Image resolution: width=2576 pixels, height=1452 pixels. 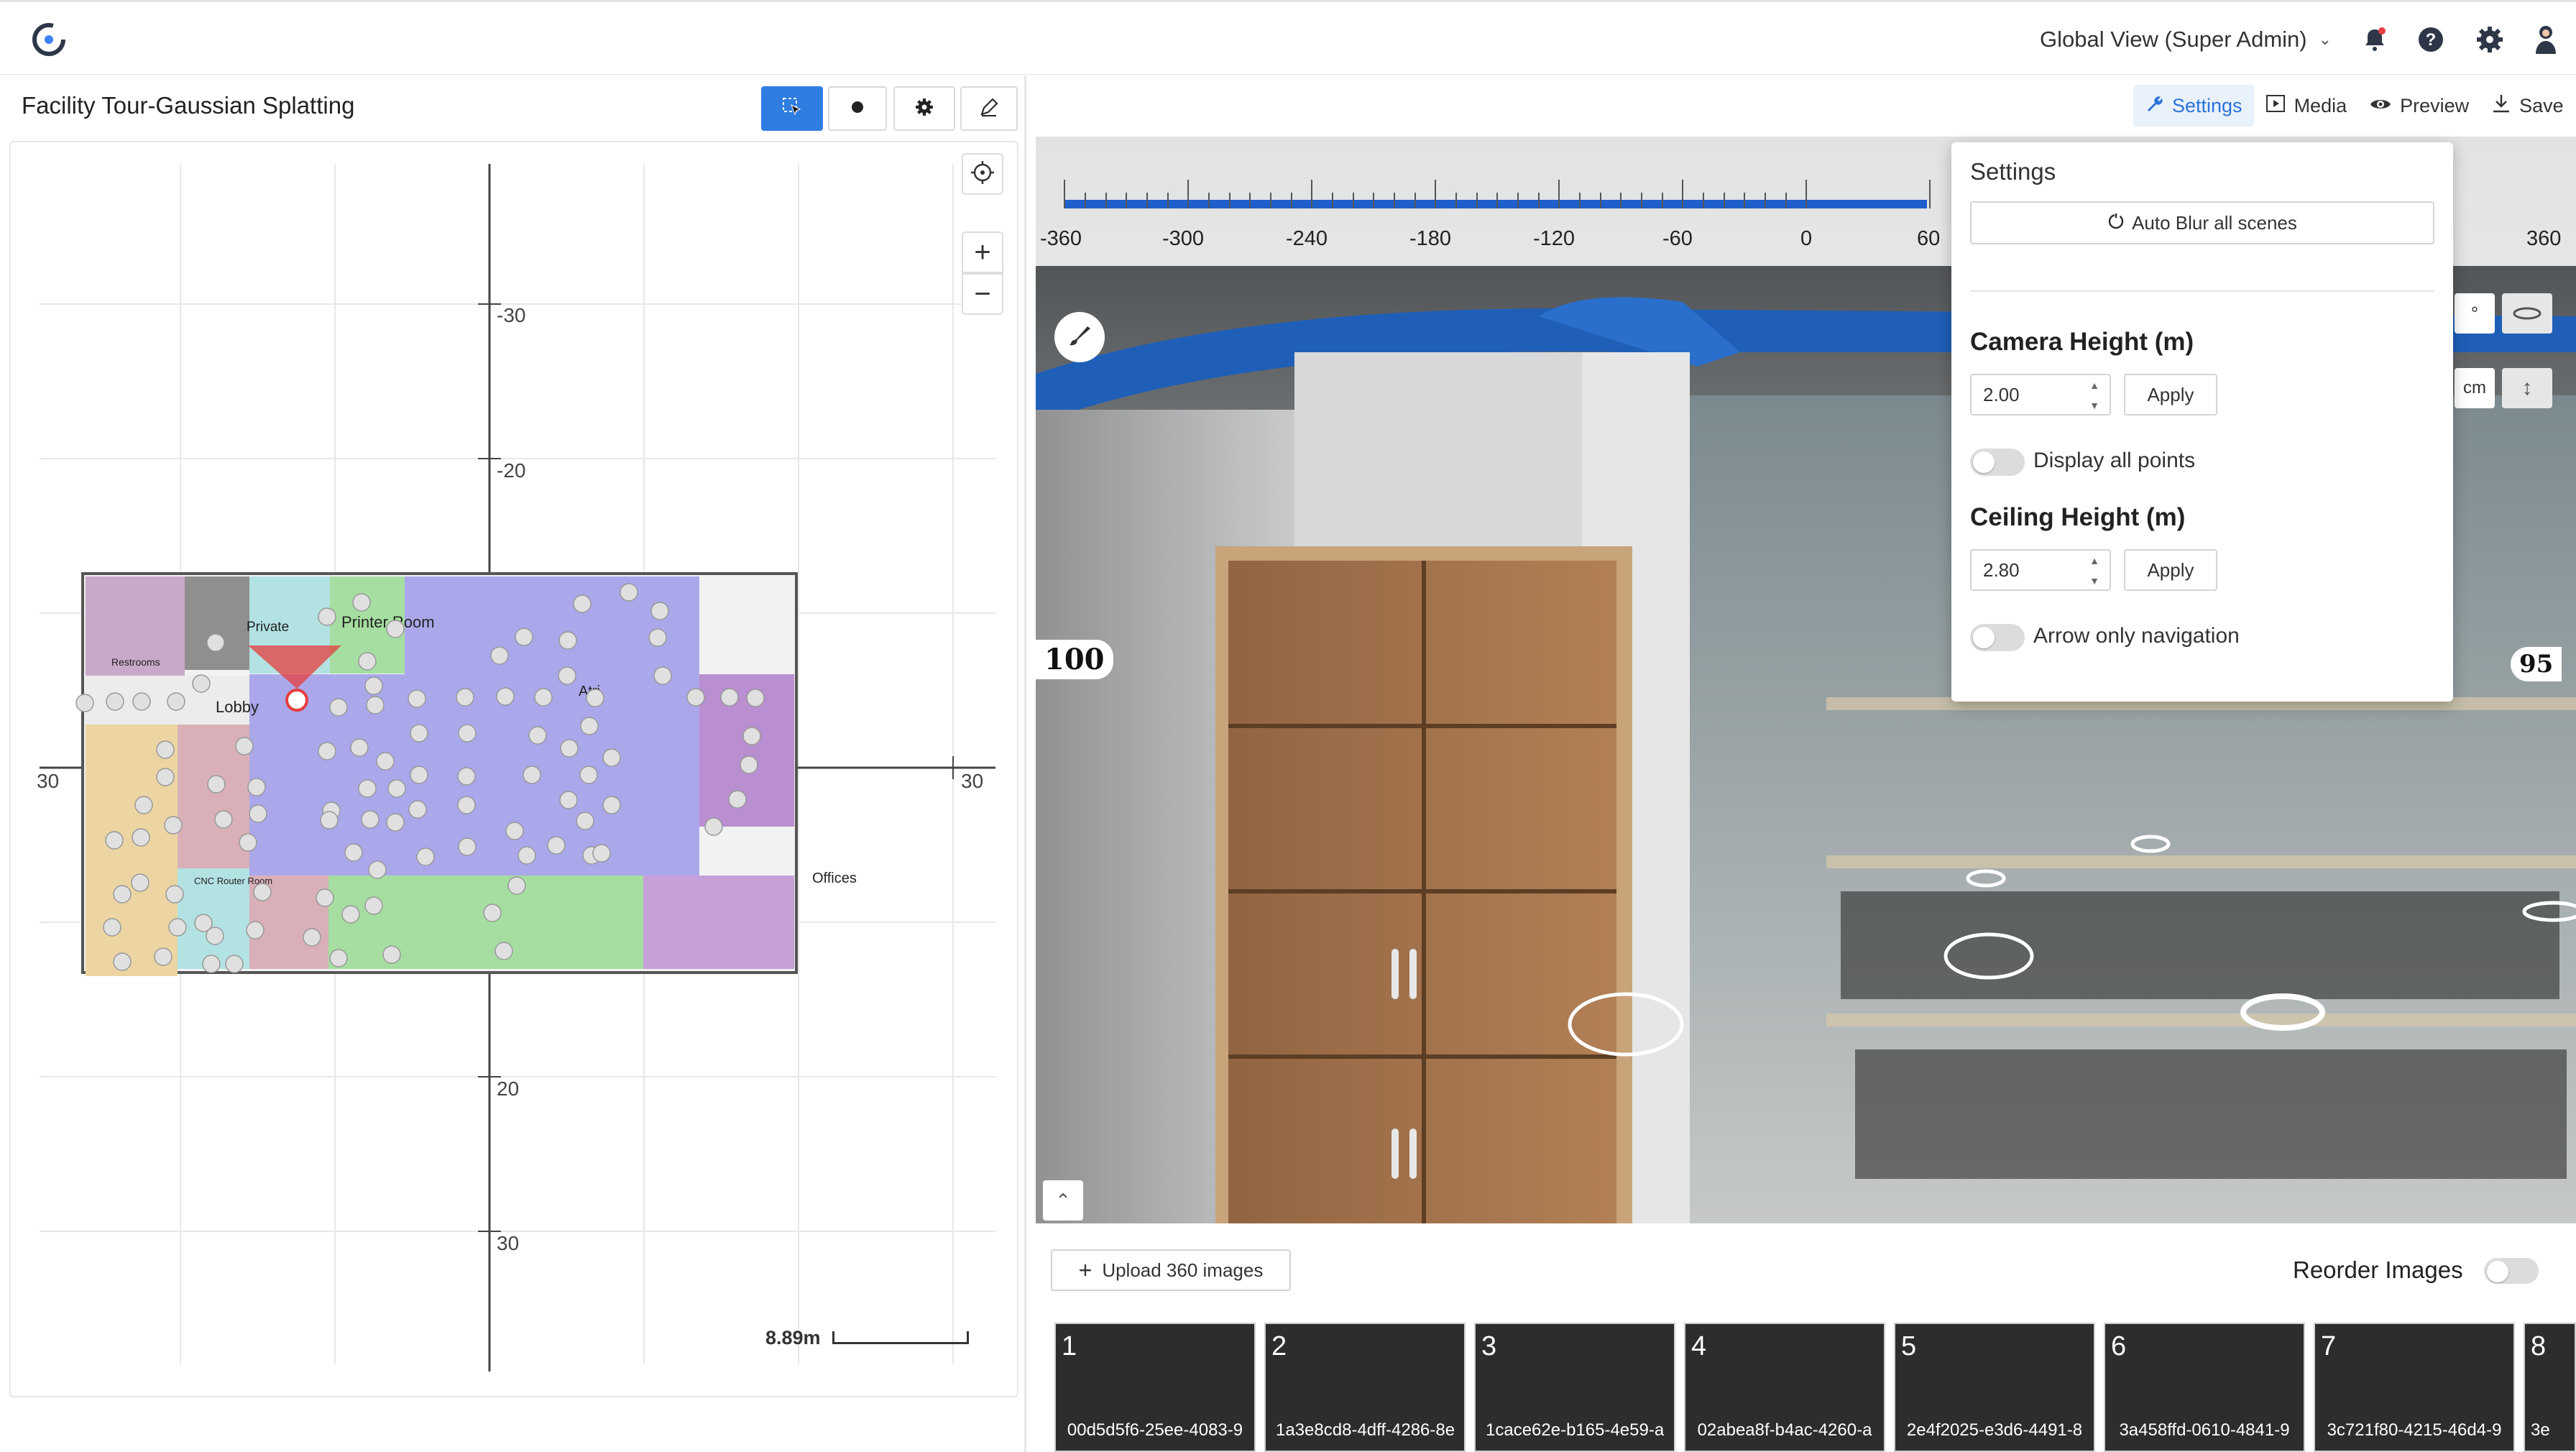 What do you see at coordinates (2527, 313) in the screenshot?
I see `rotate-icon` at bounding box center [2527, 313].